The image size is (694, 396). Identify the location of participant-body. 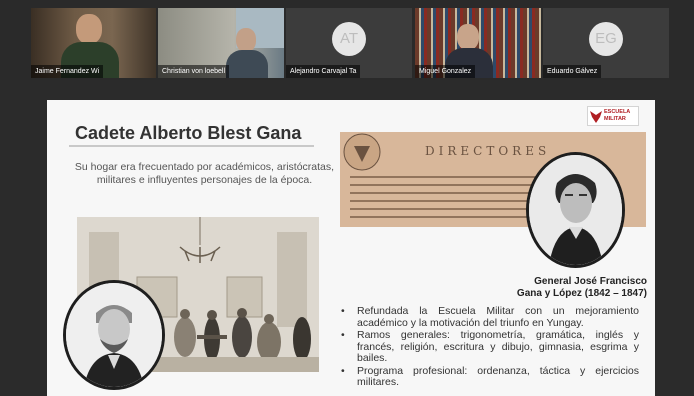
(247, 64).